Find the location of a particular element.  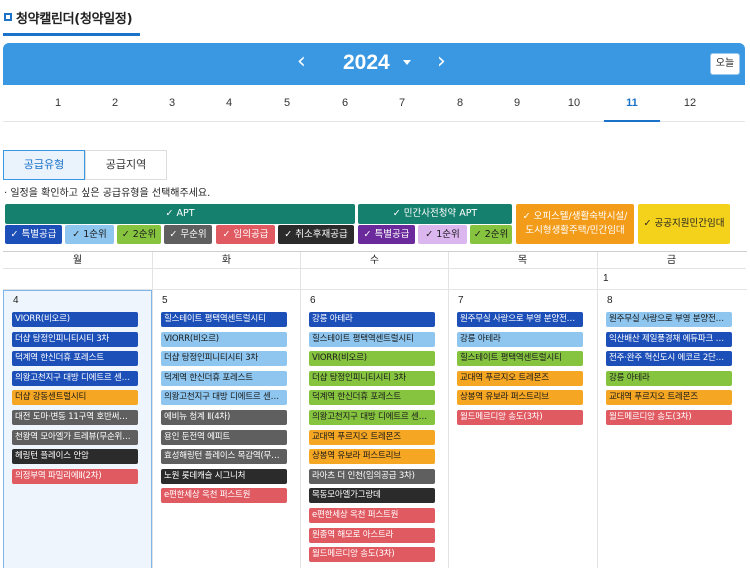

date-number: 6 is located at coordinates (313, 300).